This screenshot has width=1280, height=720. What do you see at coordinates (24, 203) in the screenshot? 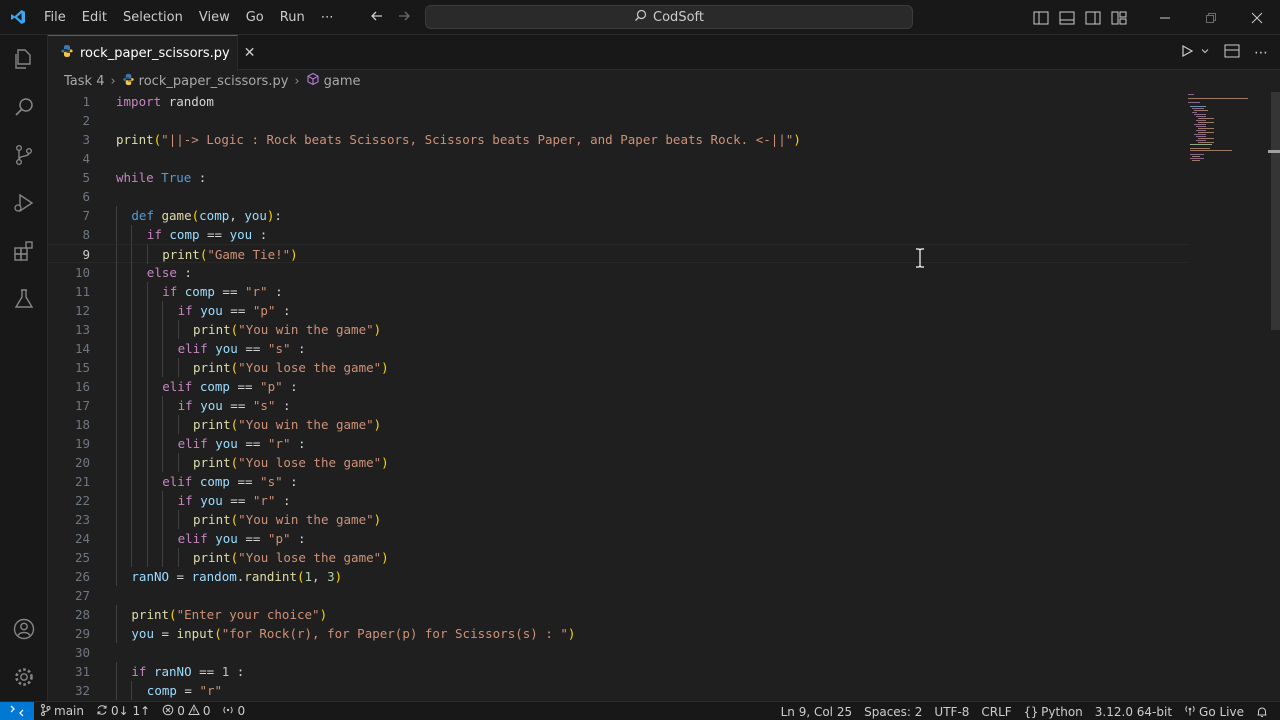
I see `run-debug-icon` at bounding box center [24, 203].